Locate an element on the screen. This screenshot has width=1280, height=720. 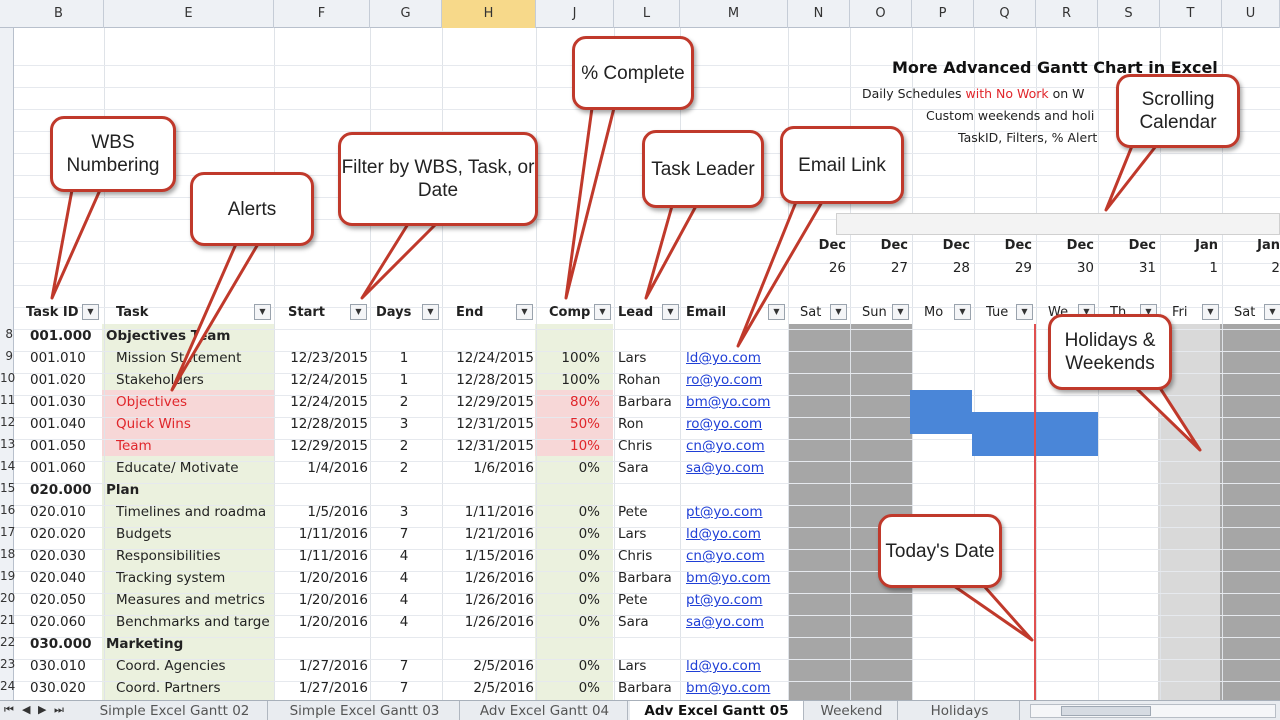
column-header-h: H is located at coordinates (489, 14).